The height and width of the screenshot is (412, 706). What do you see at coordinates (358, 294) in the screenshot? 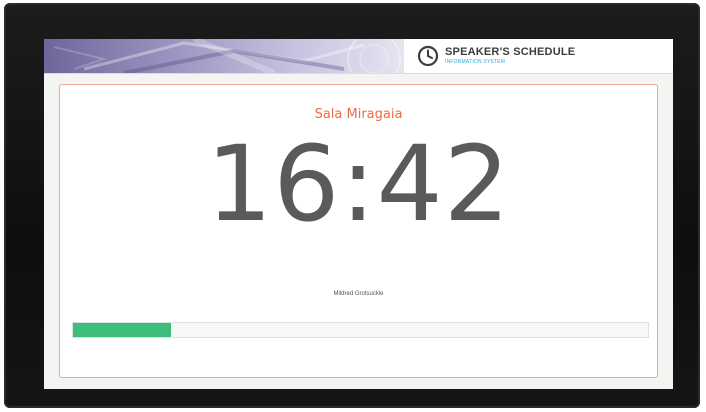
I see `speaker-name: Mildred Grotsuckle` at bounding box center [358, 294].